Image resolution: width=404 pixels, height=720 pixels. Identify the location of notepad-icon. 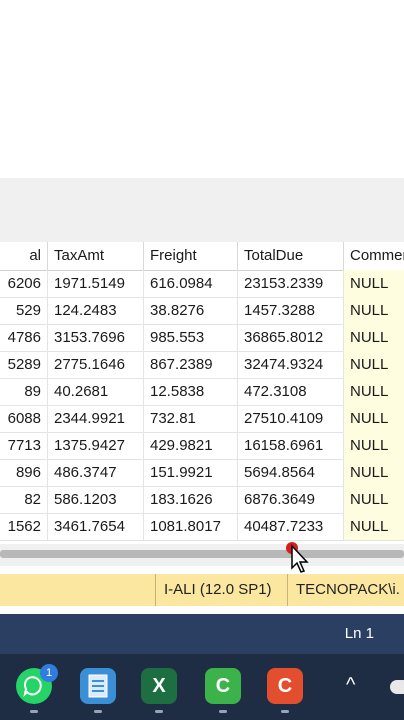
(98, 686).